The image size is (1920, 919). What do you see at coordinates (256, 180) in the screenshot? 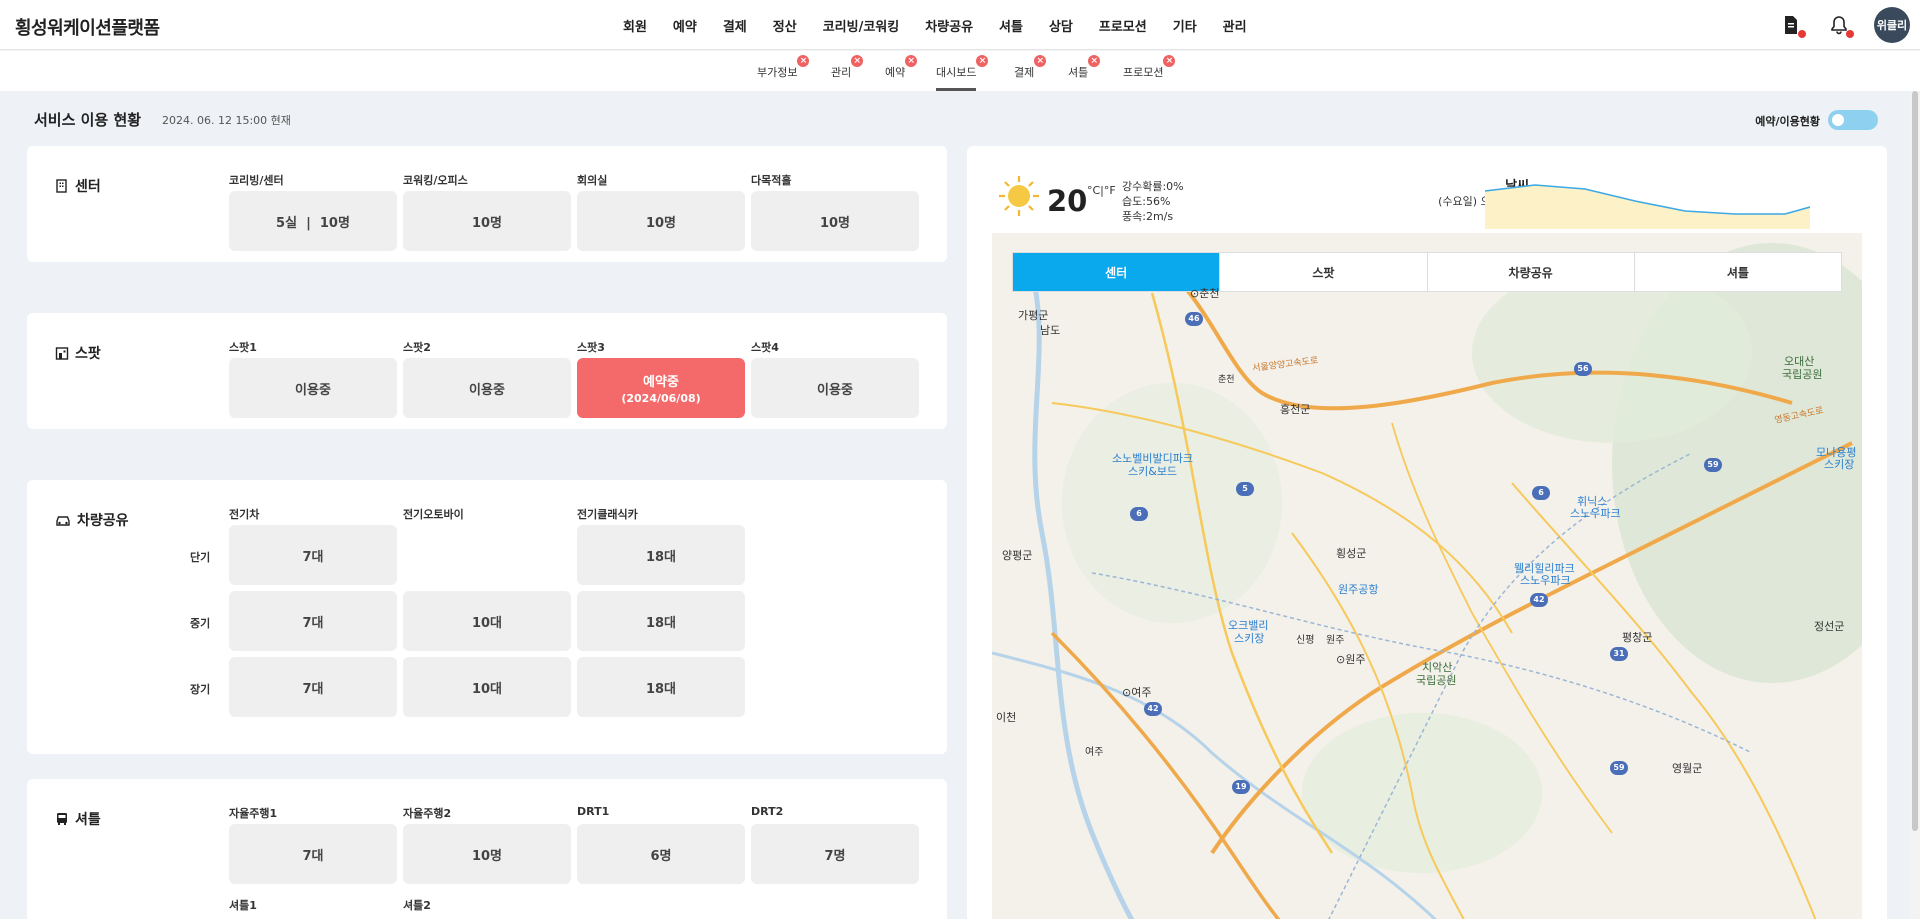
I see `column-label: 코리빙/센터` at bounding box center [256, 180].